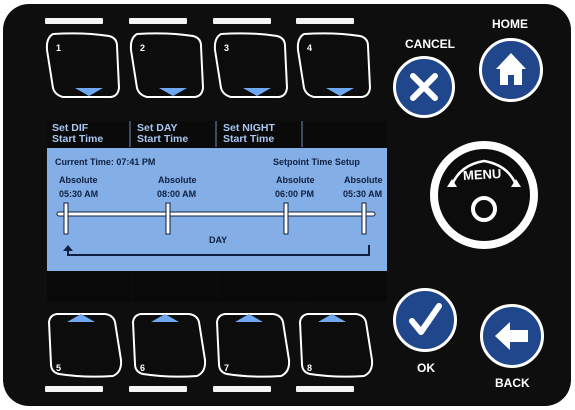 The image size is (575, 410). I want to click on softkey-number: 8, so click(310, 368).